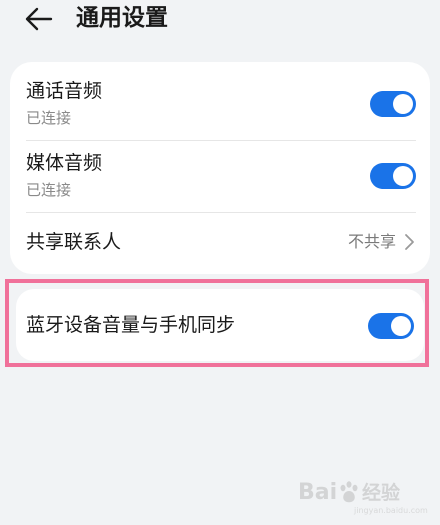  Describe the element at coordinates (64, 163) in the screenshot. I see `media-audio-label: 媒体音频` at that location.